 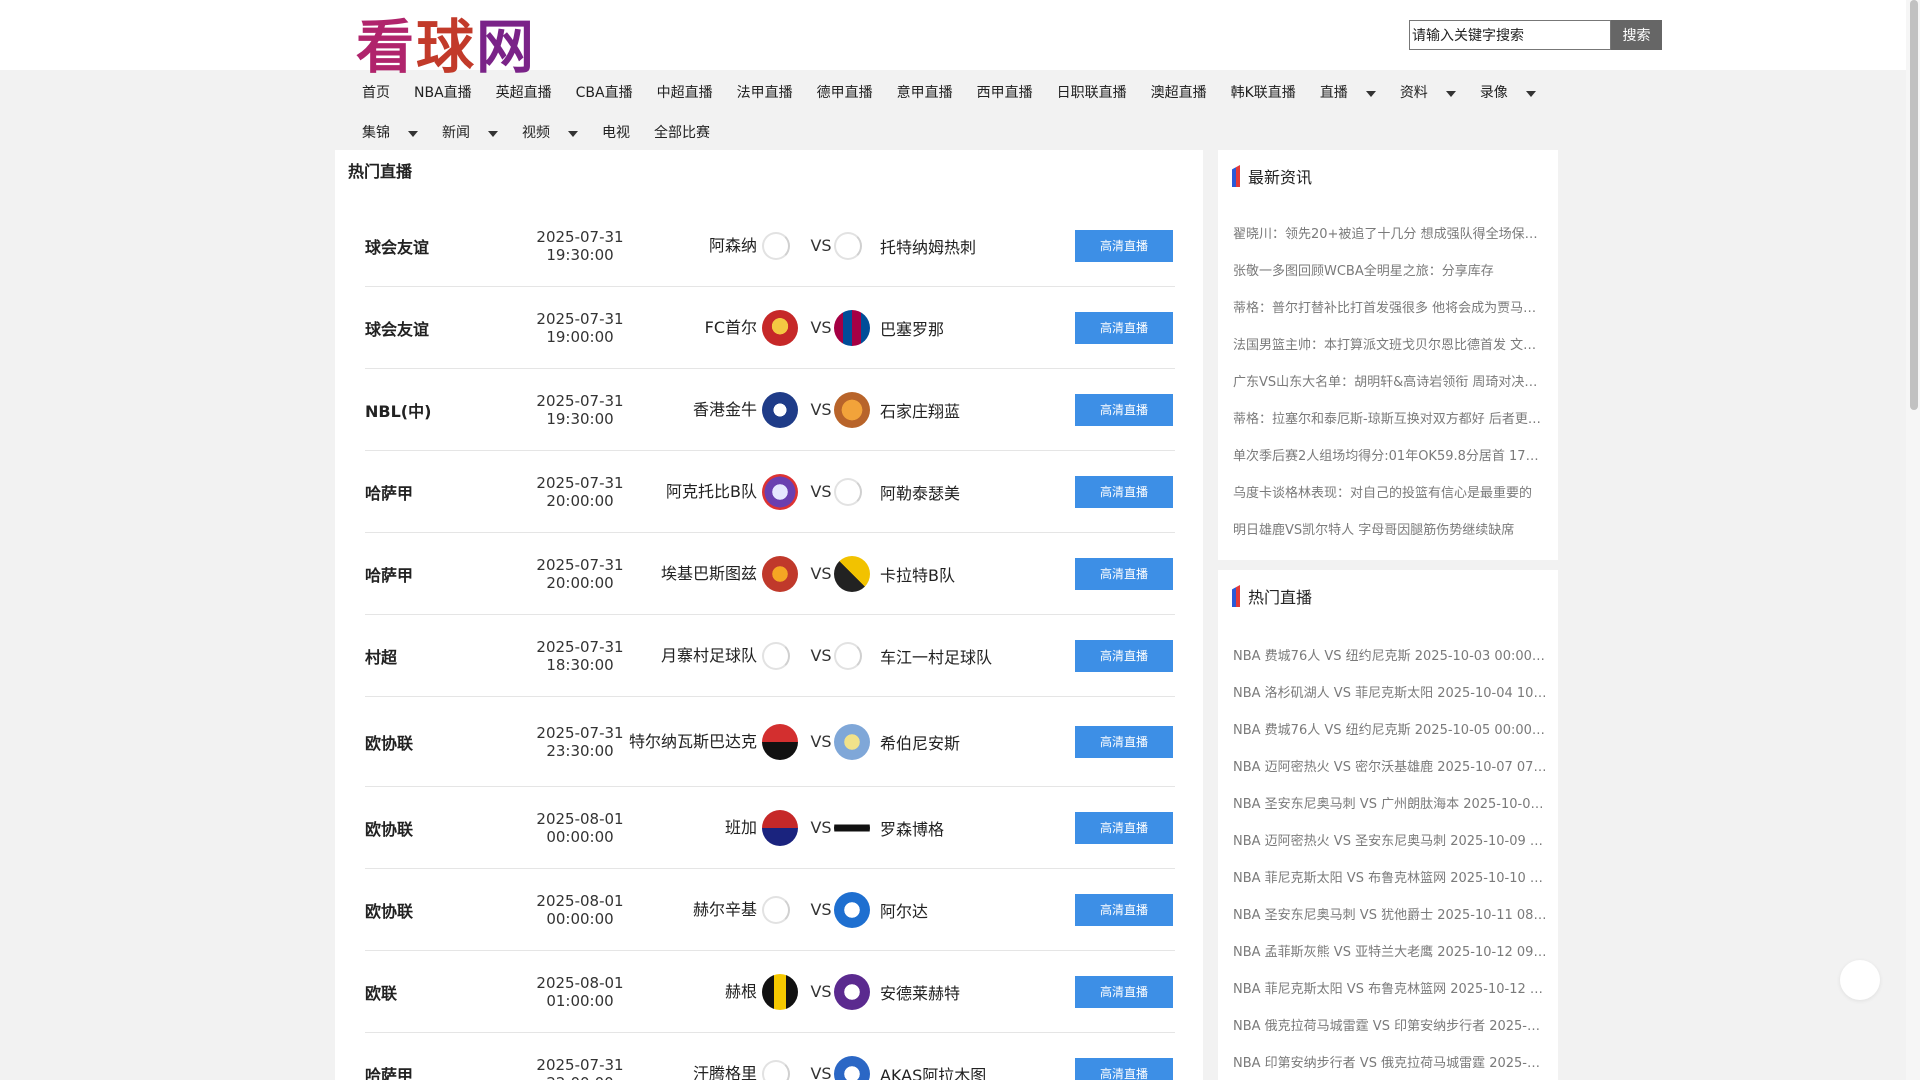 What do you see at coordinates (1390, 952) in the screenshot?
I see `side-list-link: NBA 孟菲斯灰熊 VS 亚特兰大老鹰 2025-10-12 09:00:00` at bounding box center [1390, 952].